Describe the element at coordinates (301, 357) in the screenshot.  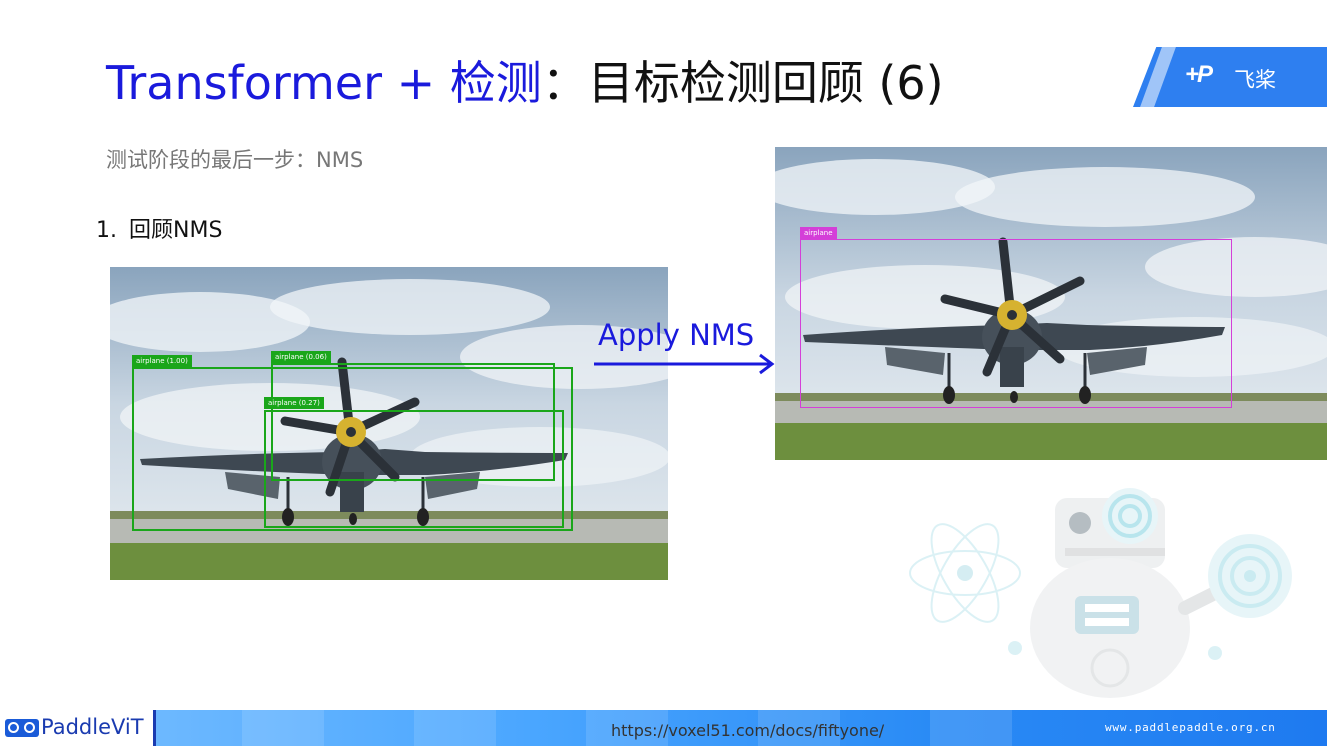
I see `detection-label-2: airplane (0.06)` at that location.